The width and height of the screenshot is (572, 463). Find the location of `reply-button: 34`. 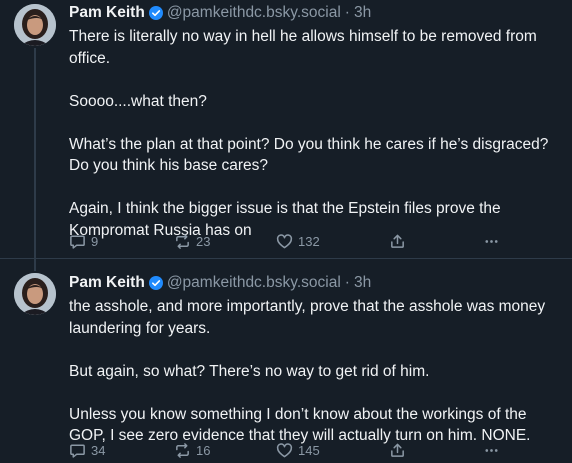

reply-button: 34 is located at coordinates (87, 450).